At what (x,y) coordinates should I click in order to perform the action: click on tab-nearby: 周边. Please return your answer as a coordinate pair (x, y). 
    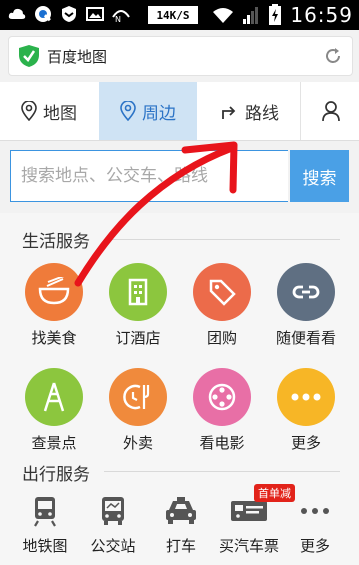
    Looking at the image, I should click on (148, 111).